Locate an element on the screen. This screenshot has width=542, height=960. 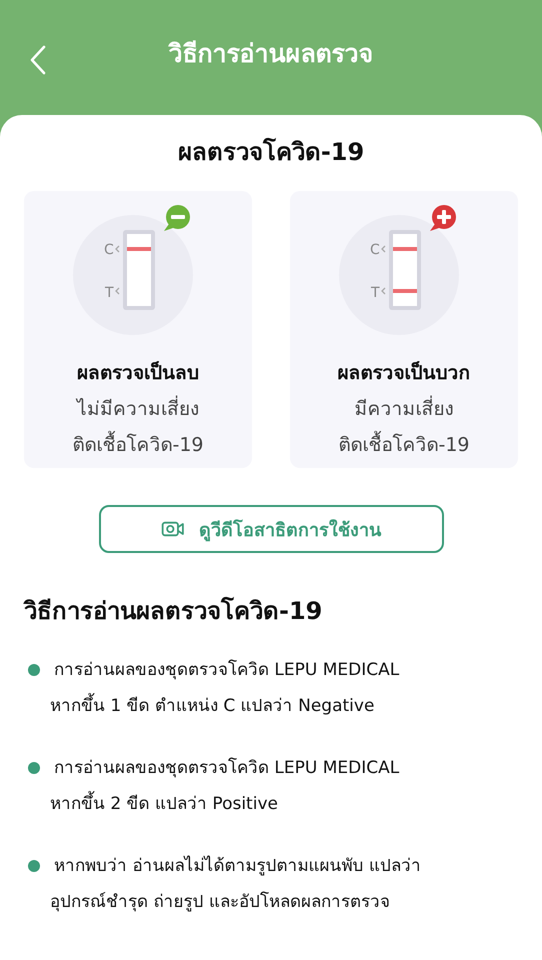
result-heading: ผลตรวจเป็นลบ is located at coordinates (138, 373).